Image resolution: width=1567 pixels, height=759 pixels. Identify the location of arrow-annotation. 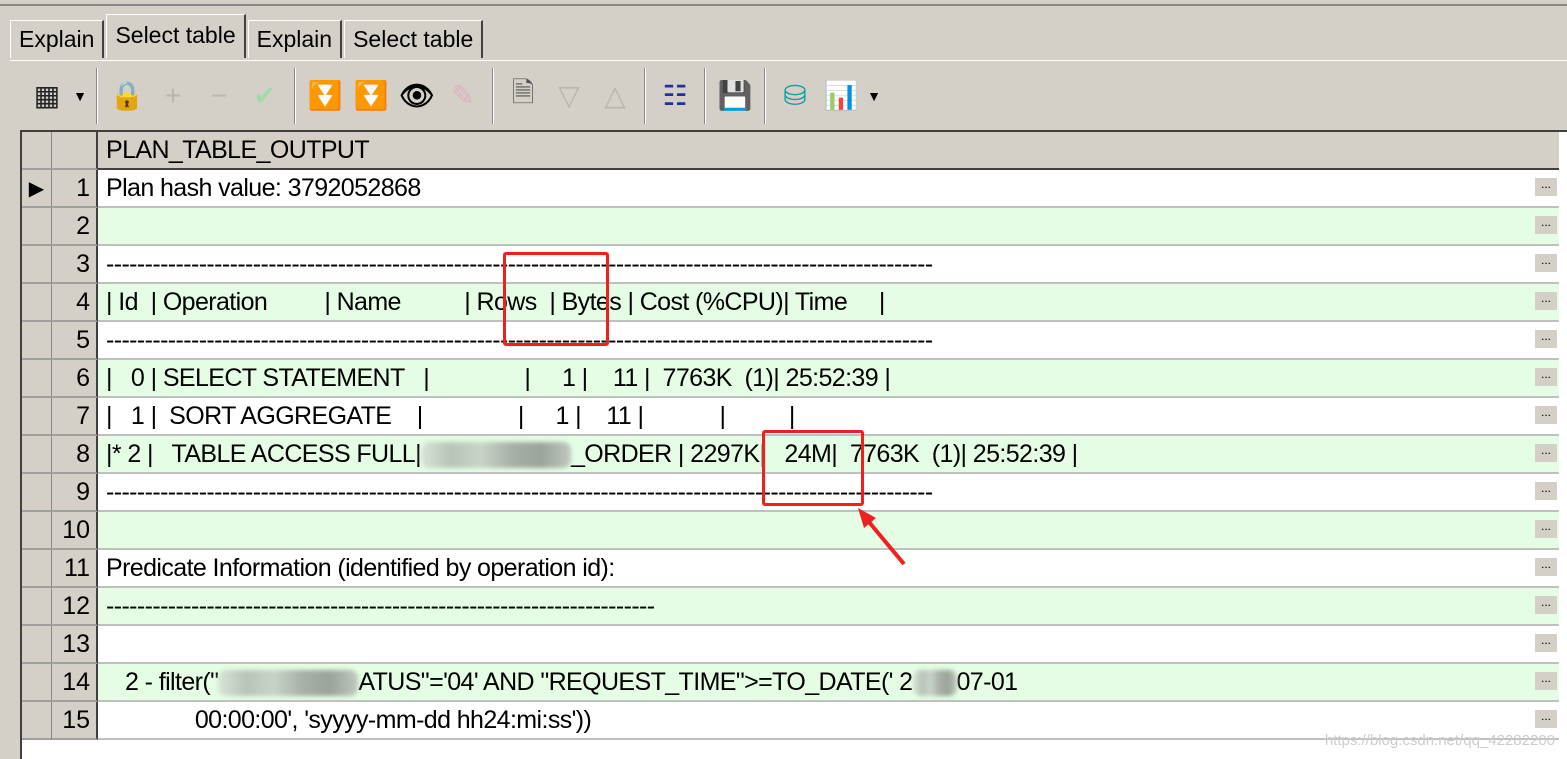
(882, 537).